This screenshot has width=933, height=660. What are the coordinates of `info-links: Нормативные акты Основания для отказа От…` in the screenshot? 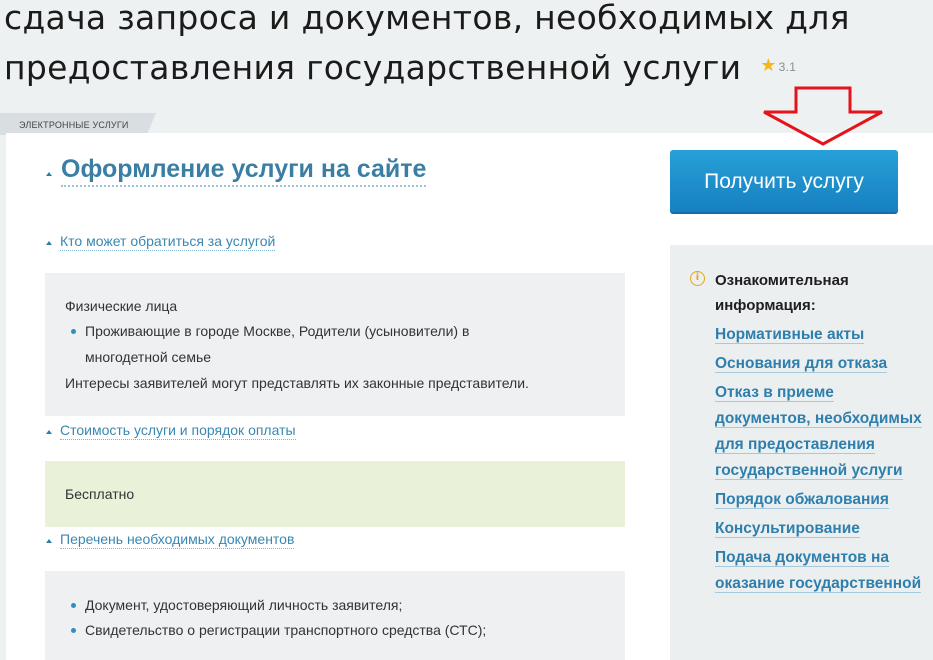 It's located at (822, 461).